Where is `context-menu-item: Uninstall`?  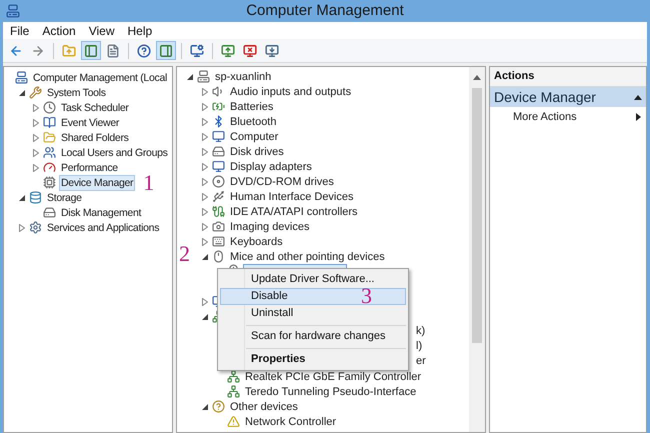
context-menu-item: Uninstall is located at coordinates (313, 313).